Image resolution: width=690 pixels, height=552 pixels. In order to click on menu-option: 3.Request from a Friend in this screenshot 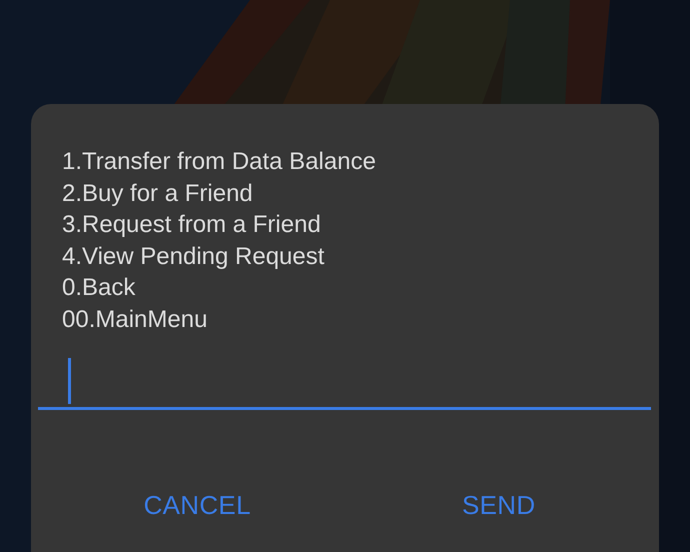, I will do `click(356, 225)`.